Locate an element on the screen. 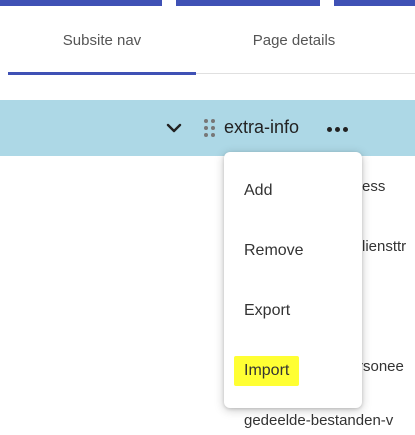 The height and width of the screenshot is (435, 415). tab-subsite-nav: Subsite nav is located at coordinates (102, 40).